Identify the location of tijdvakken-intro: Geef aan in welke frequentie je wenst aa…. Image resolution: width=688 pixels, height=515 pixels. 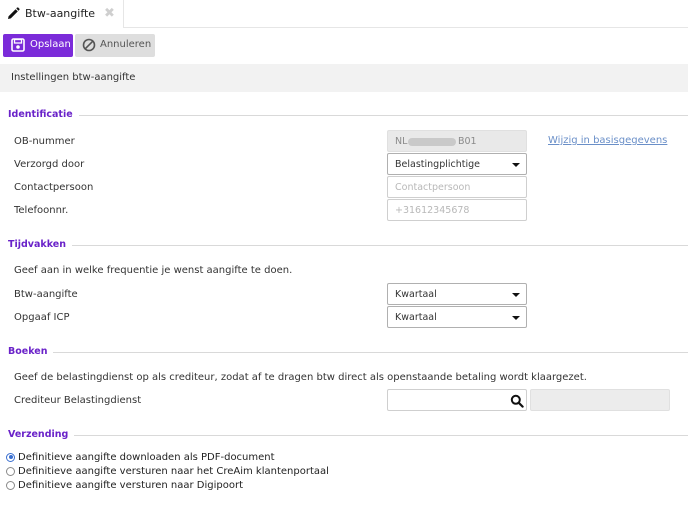
(153, 270).